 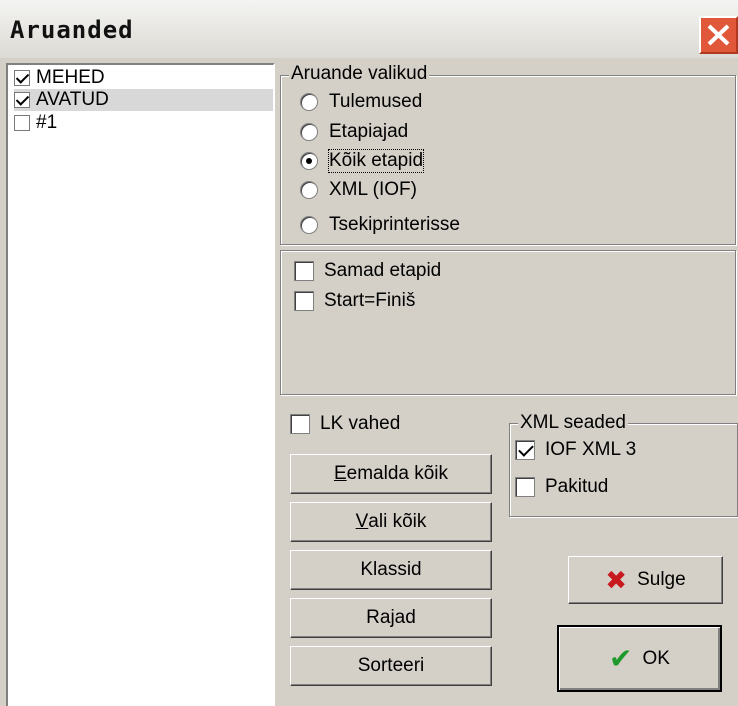 What do you see at coordinates (70, 77) in the screenshot?
I see `list-item-label: MEHED` at bounding box center [70, 77].